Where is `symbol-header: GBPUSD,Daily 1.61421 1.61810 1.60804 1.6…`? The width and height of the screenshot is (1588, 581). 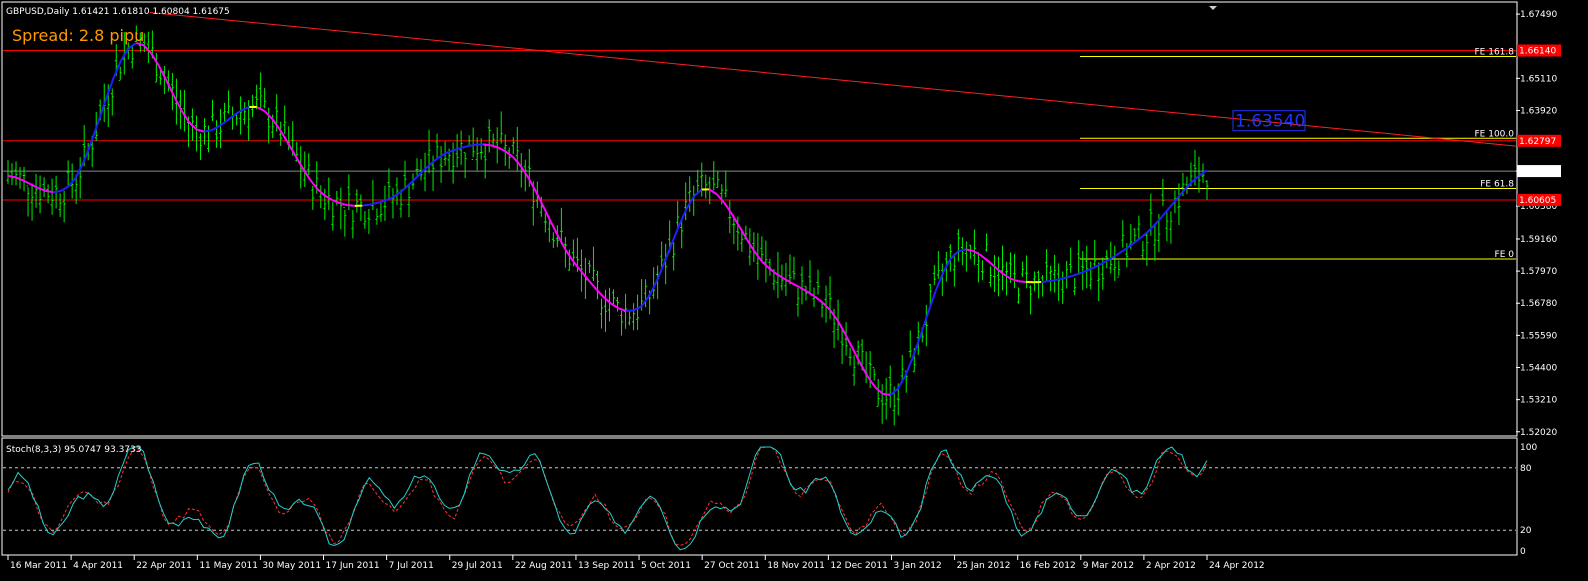 symbol-header: GBPUSD,Daily 1.61421 1.61810 1.60804 1.6… is located at coordinates (118, 12).